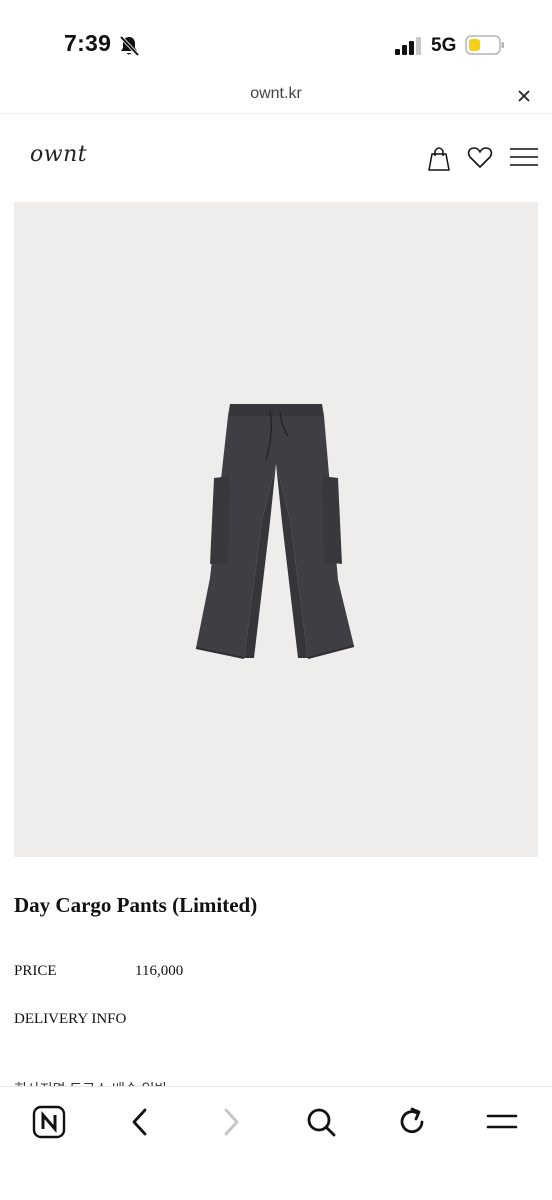  What do you see at coordinates (159, 971) in the screenshot?
I see `price-value: 116,000` at bounding box center [159, 971].